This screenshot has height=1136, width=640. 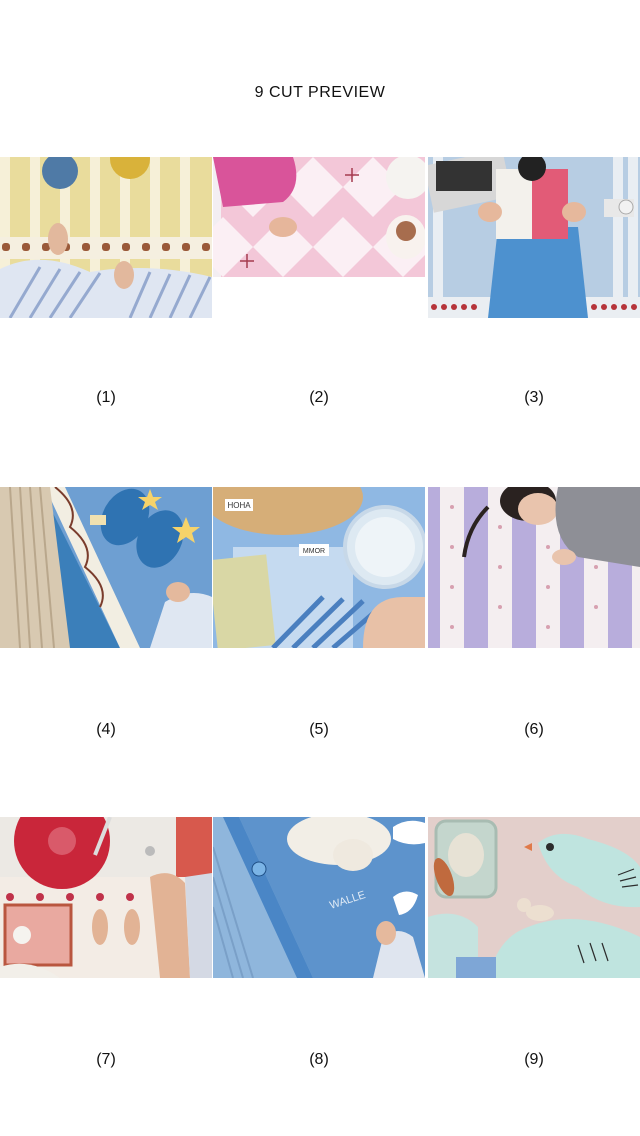 What do you see at coordinates (106, 897) in the screenshot?
I see `cut-7-image` at bounding box center [106, 897].